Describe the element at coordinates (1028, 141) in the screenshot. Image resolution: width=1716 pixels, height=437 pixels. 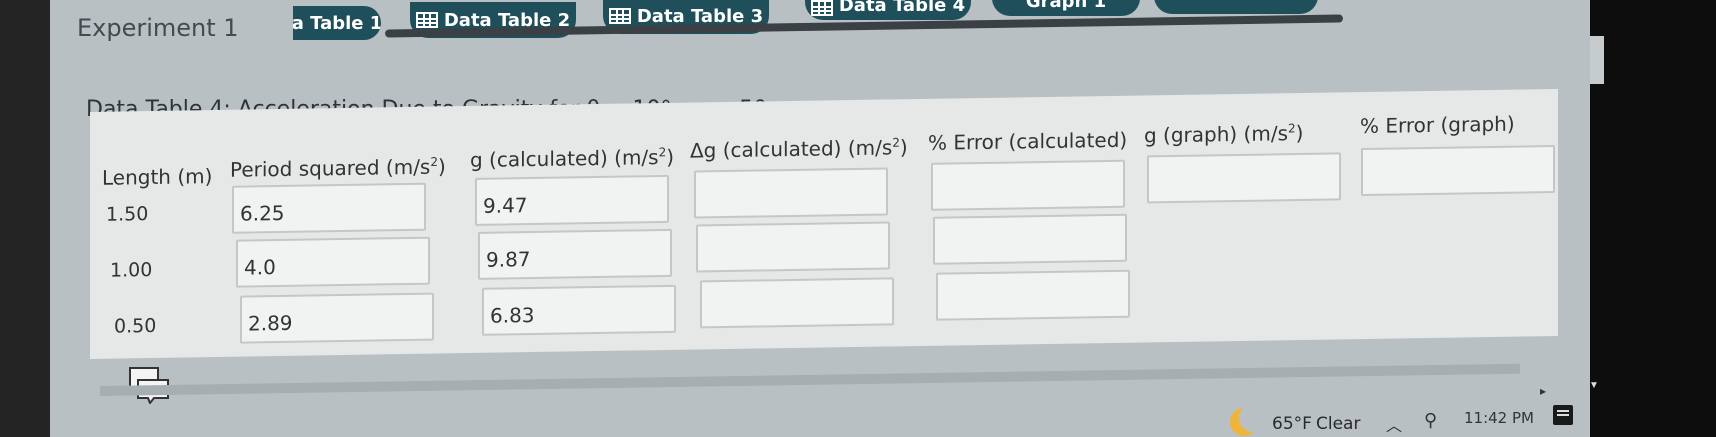
I see `col-header-error-calculated: % Error (calculated)` at that location.